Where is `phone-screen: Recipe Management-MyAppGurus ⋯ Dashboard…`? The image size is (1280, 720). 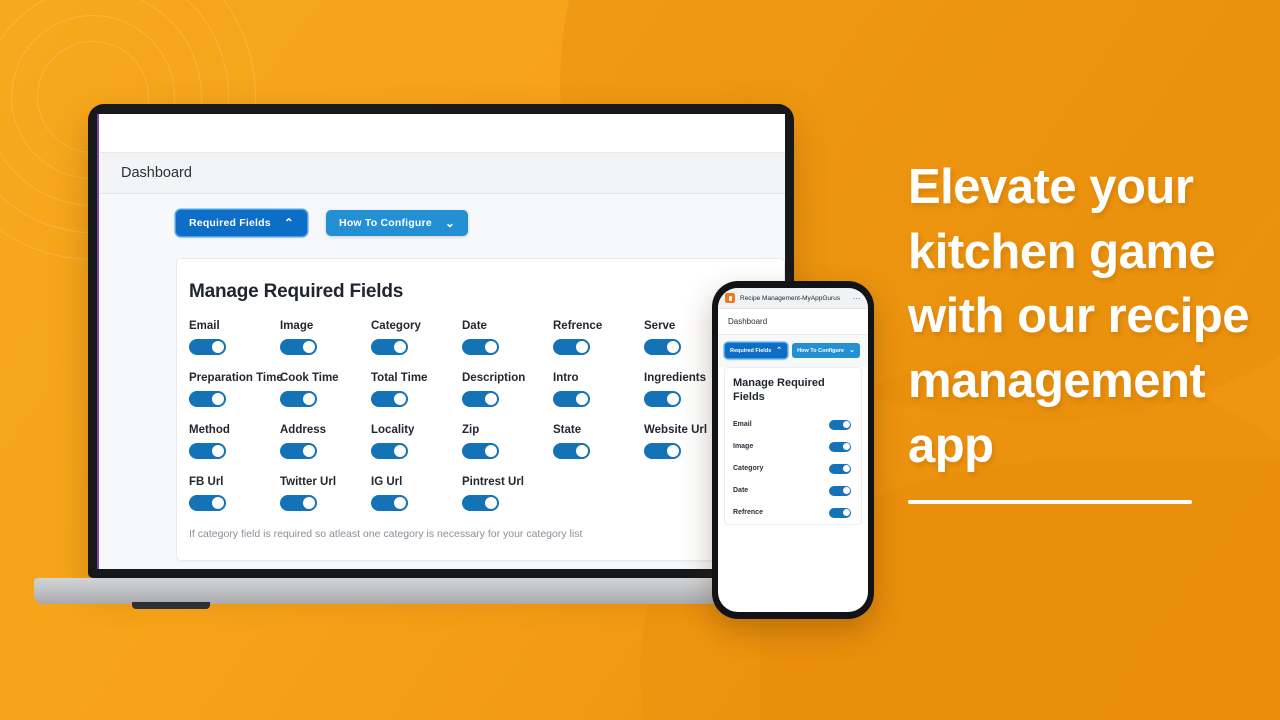
phone-screen: Recipe Management-MyAppGurus ⋯ Dashboard… is located at coordinates (793, 450).